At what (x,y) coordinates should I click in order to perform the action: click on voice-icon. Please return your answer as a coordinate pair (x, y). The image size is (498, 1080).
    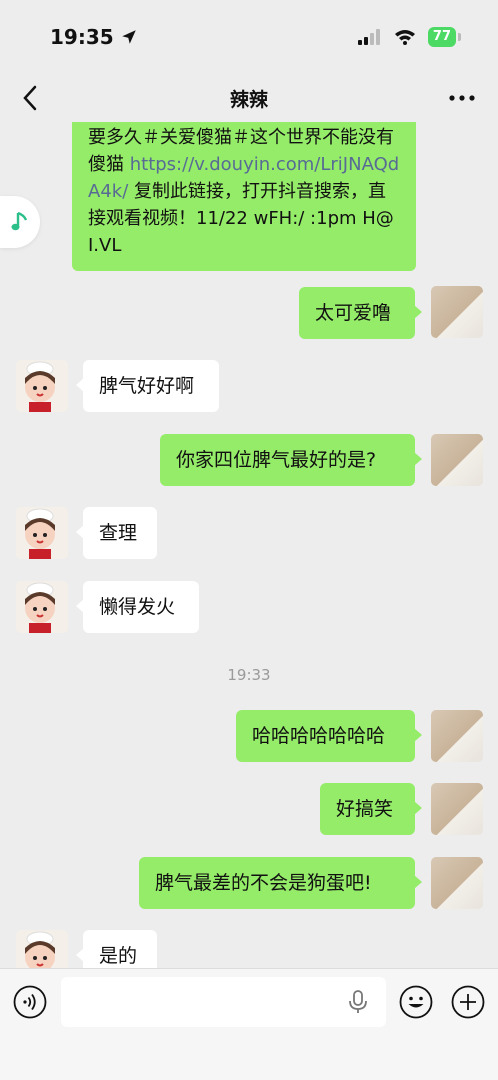
    Looking at the image, I should click on (30, 1002).